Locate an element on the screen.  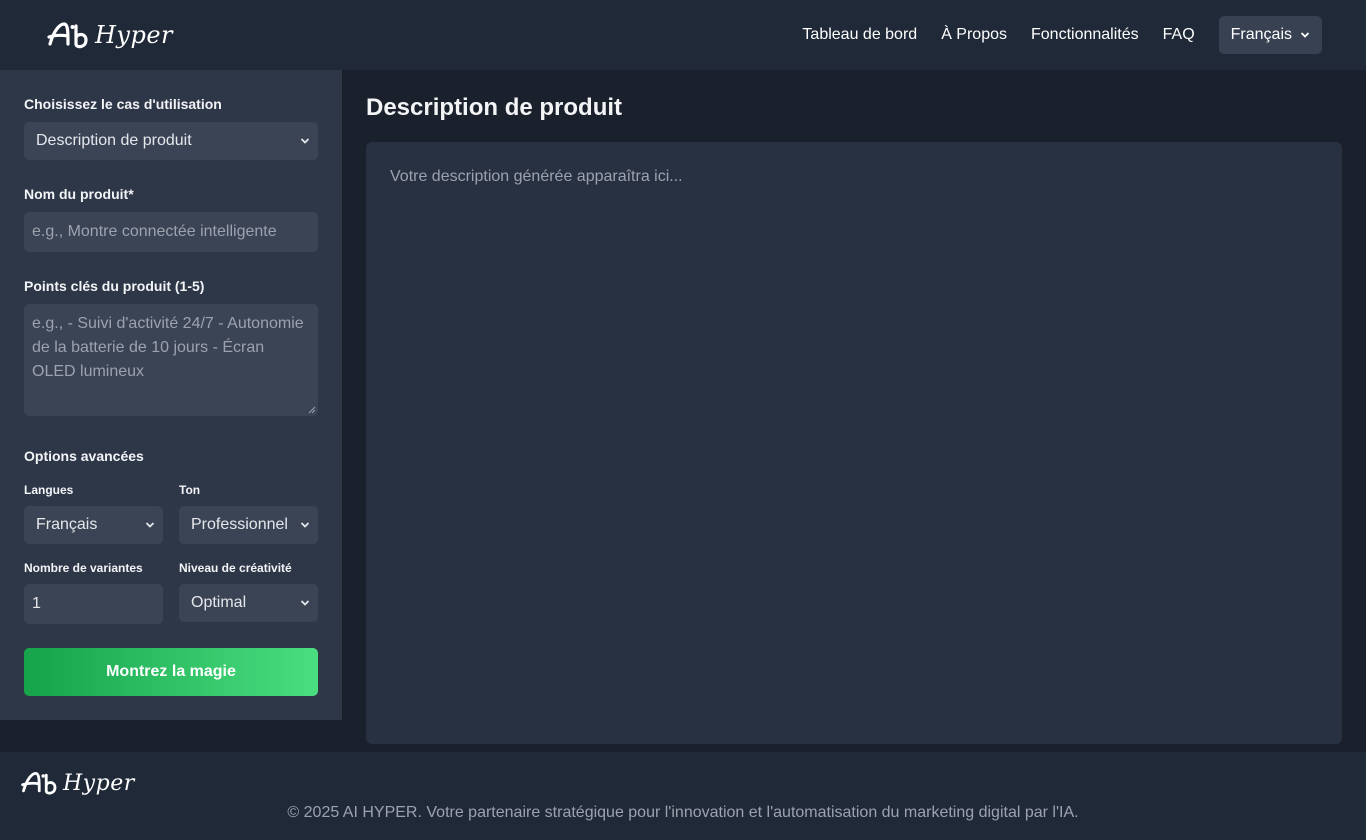
use-case-label: Choisissez le cas d'utilisation is located at coordinates (123, 104).